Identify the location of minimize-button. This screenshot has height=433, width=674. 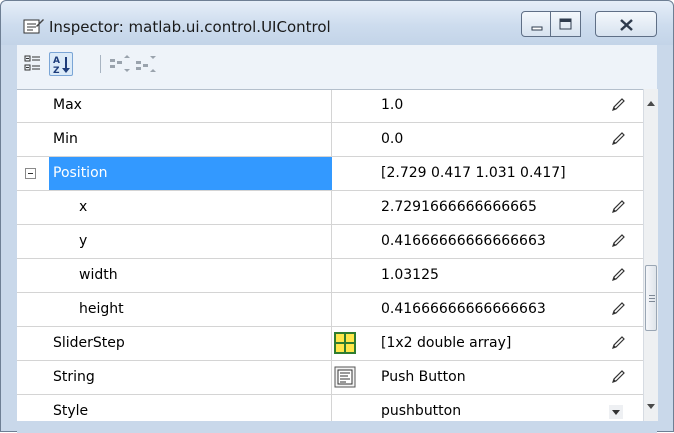
(536, 24).